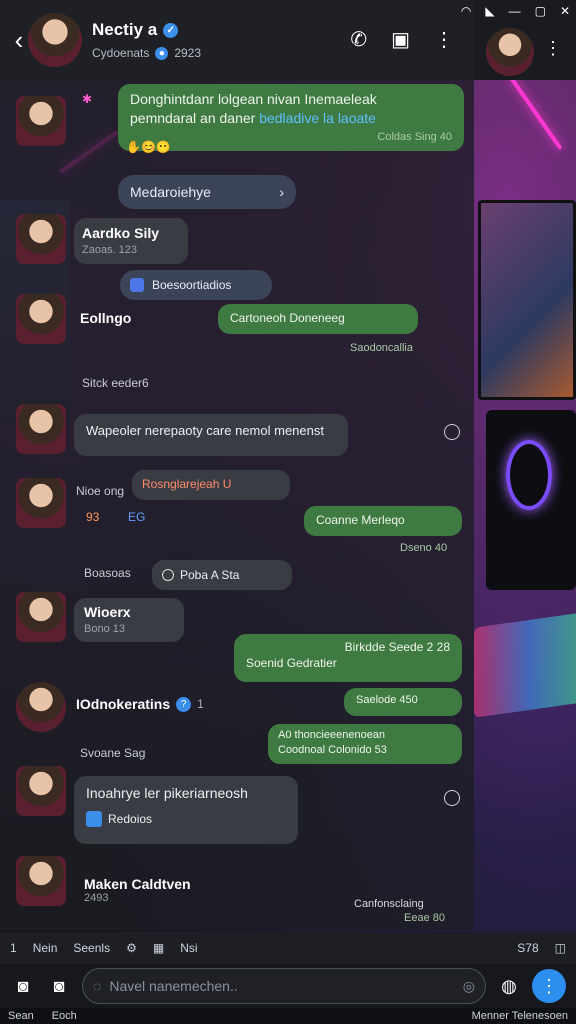 This screenshot has width=576, height=1024. Describe the element at coordinates (365, 744) in the screenshot. I see `message-outgoing: A0 thoncieeenenoean Coodnoal Colonido 53` at that location.